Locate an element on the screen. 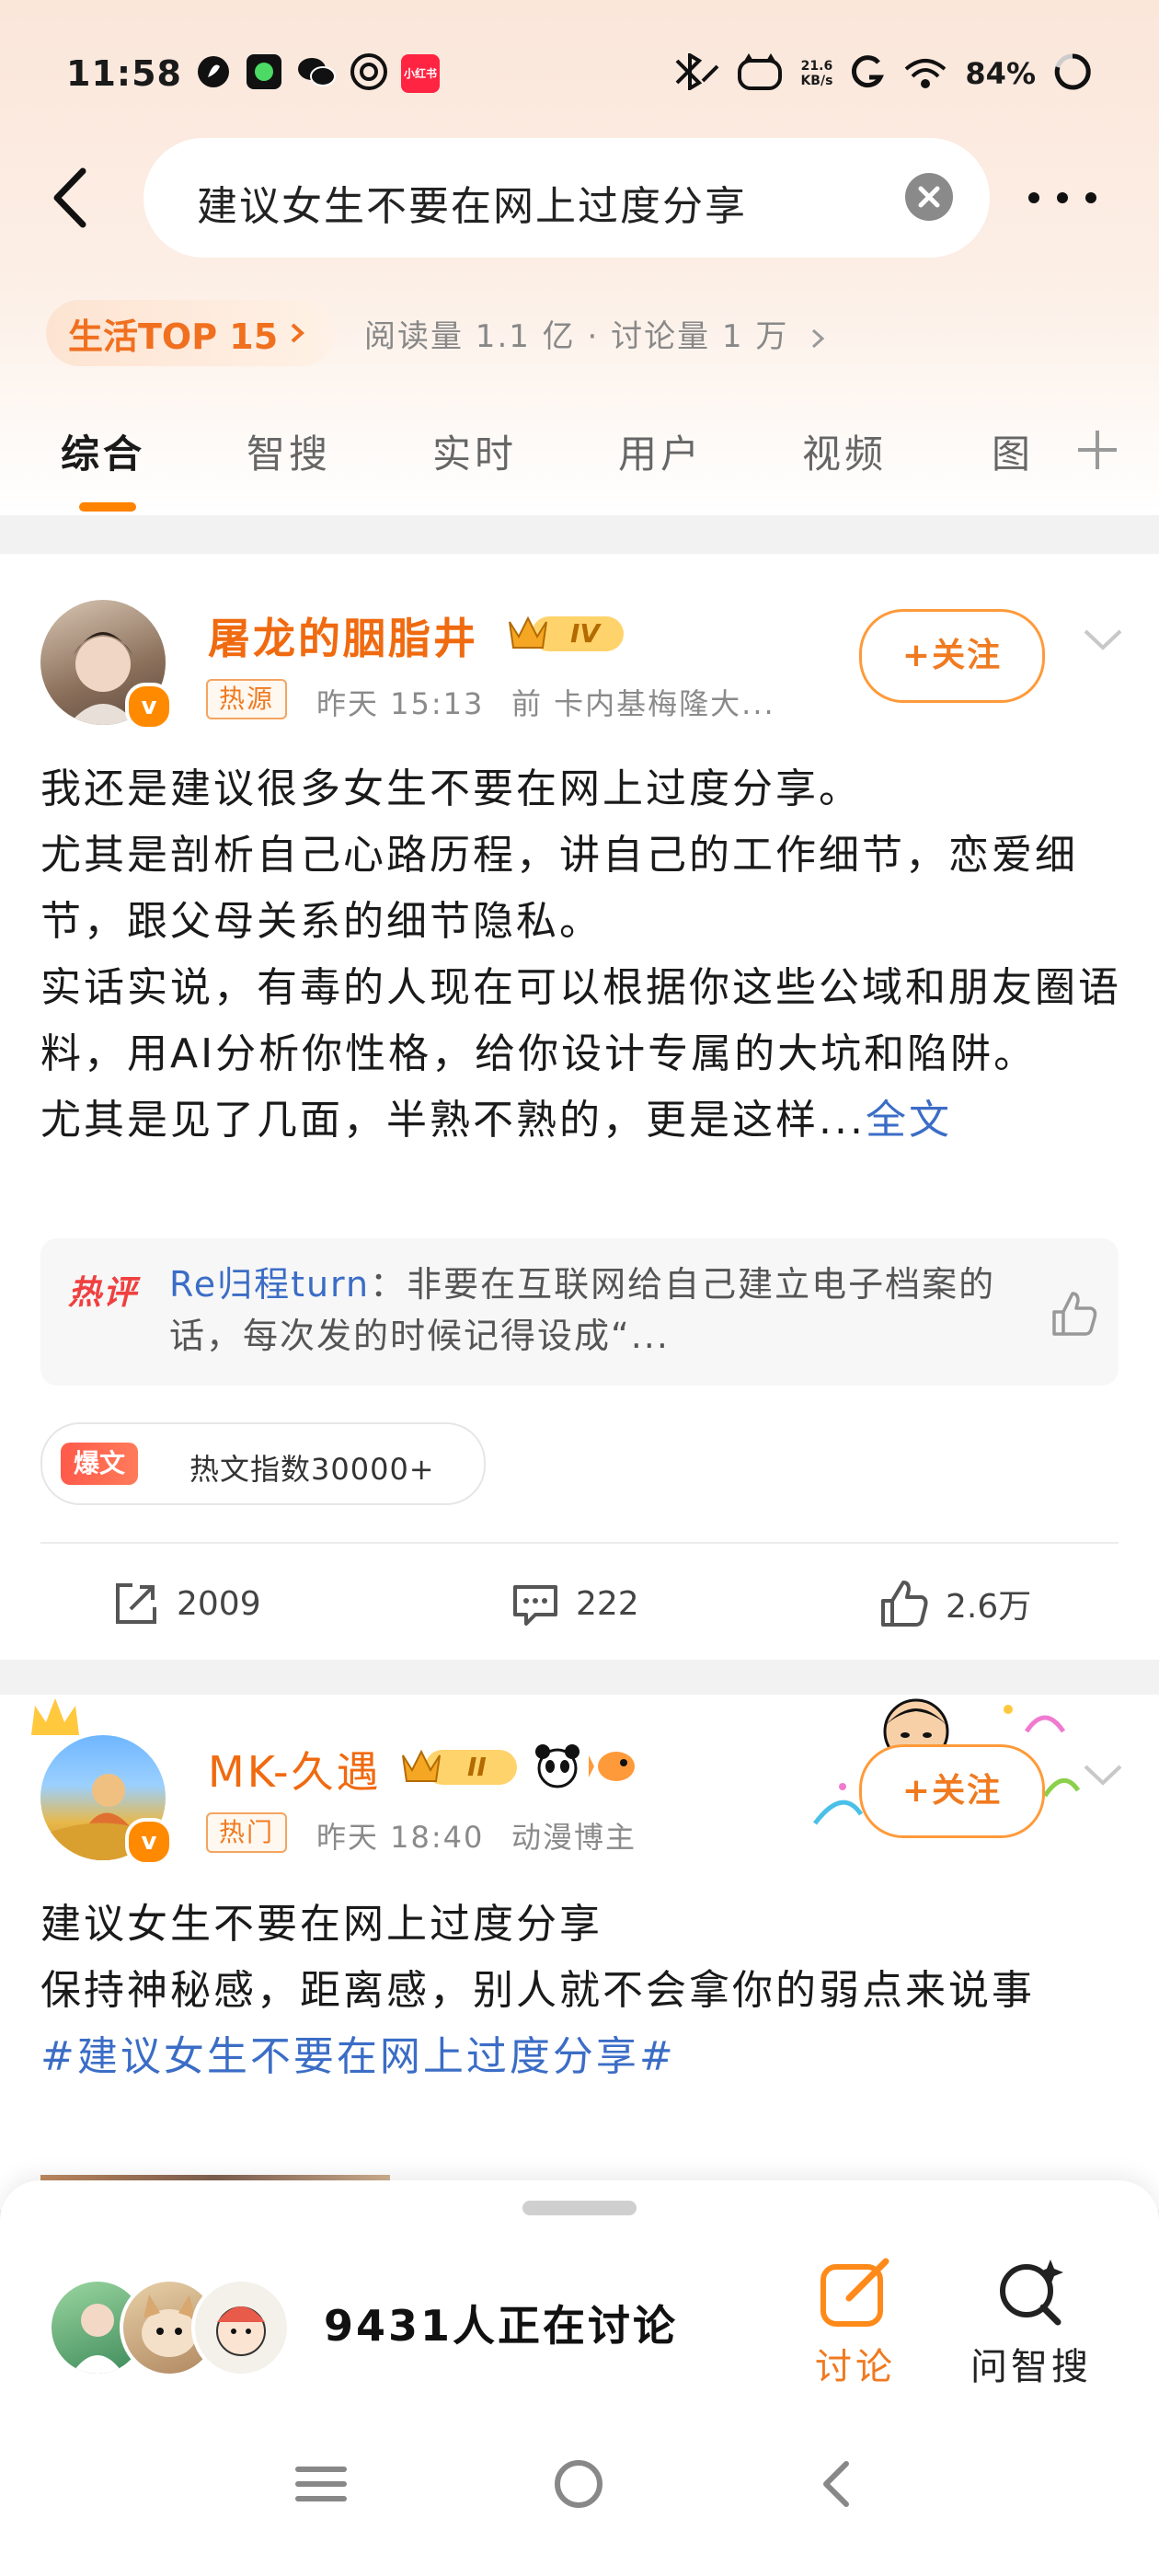  wifi-icon is located at coordinates (925, 73).